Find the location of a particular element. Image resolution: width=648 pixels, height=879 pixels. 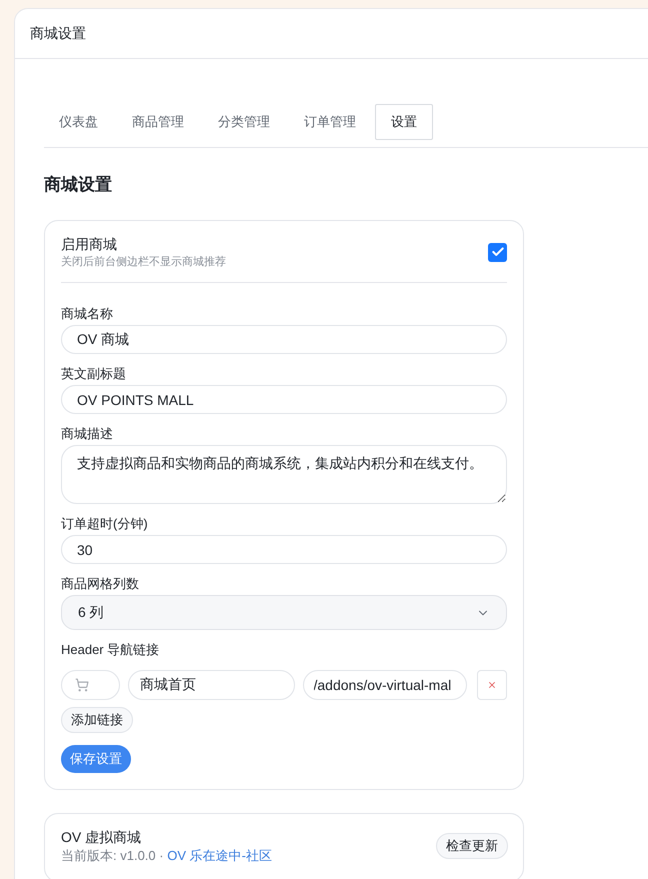

checkbox is located at coordinates (497, 252).